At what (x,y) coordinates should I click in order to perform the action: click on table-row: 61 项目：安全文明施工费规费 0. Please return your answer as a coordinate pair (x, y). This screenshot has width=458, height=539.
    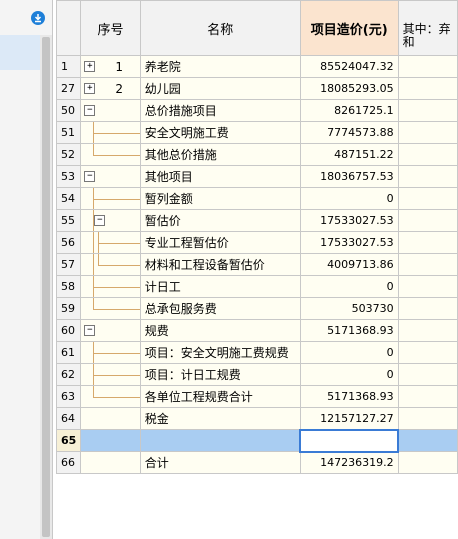
    Looking at the image, I should click on (257, 352).